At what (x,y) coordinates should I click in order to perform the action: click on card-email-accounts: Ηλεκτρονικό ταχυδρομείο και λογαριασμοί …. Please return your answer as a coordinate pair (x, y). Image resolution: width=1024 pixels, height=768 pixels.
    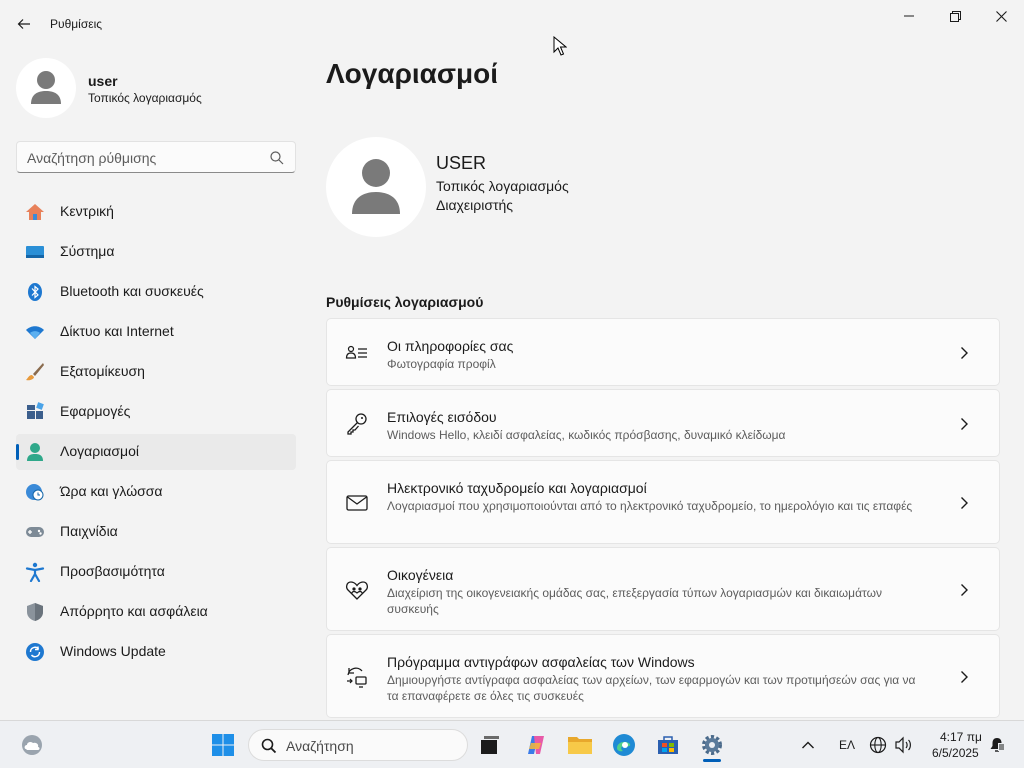
    Looking at the image, I should click on (663, 502).